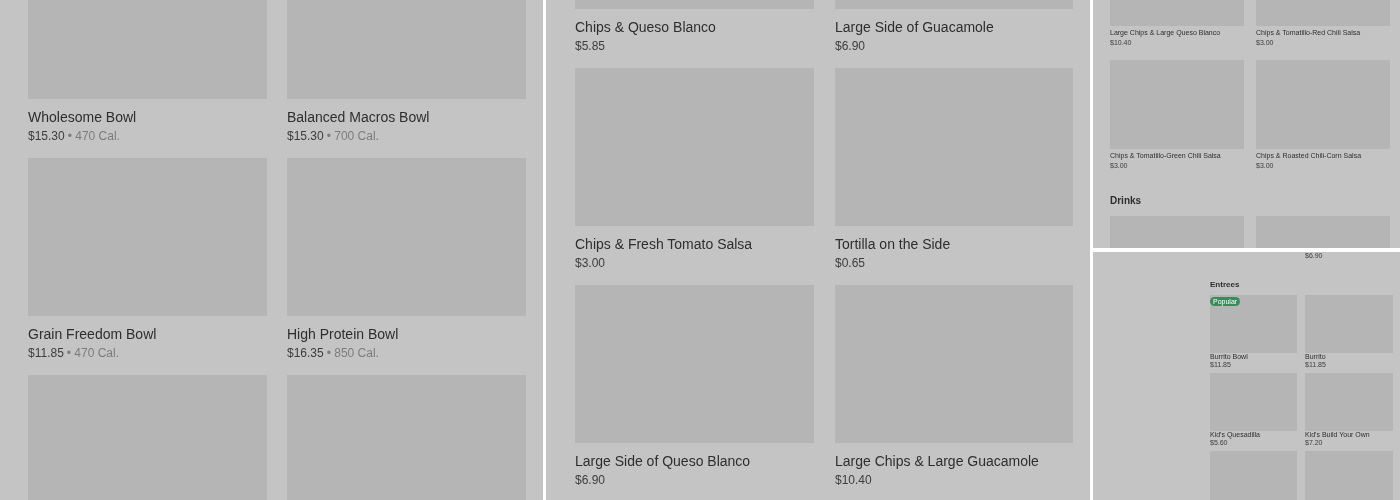  I want to click on section-heading: Drinks, so click(1126, 201).